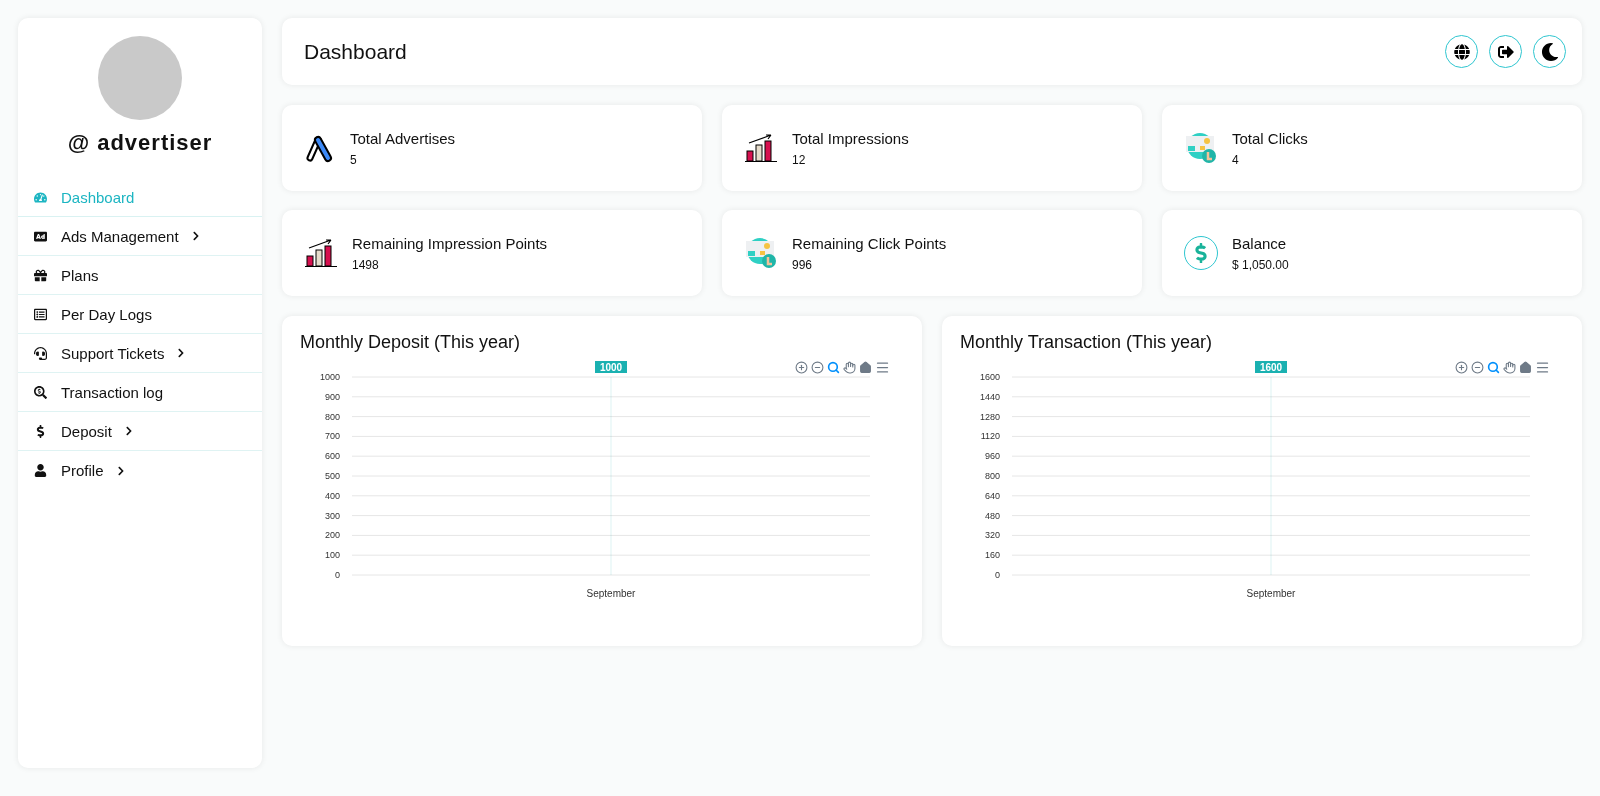  I want to click on sidebar-item-label: Transaction log, so click(112, 392).